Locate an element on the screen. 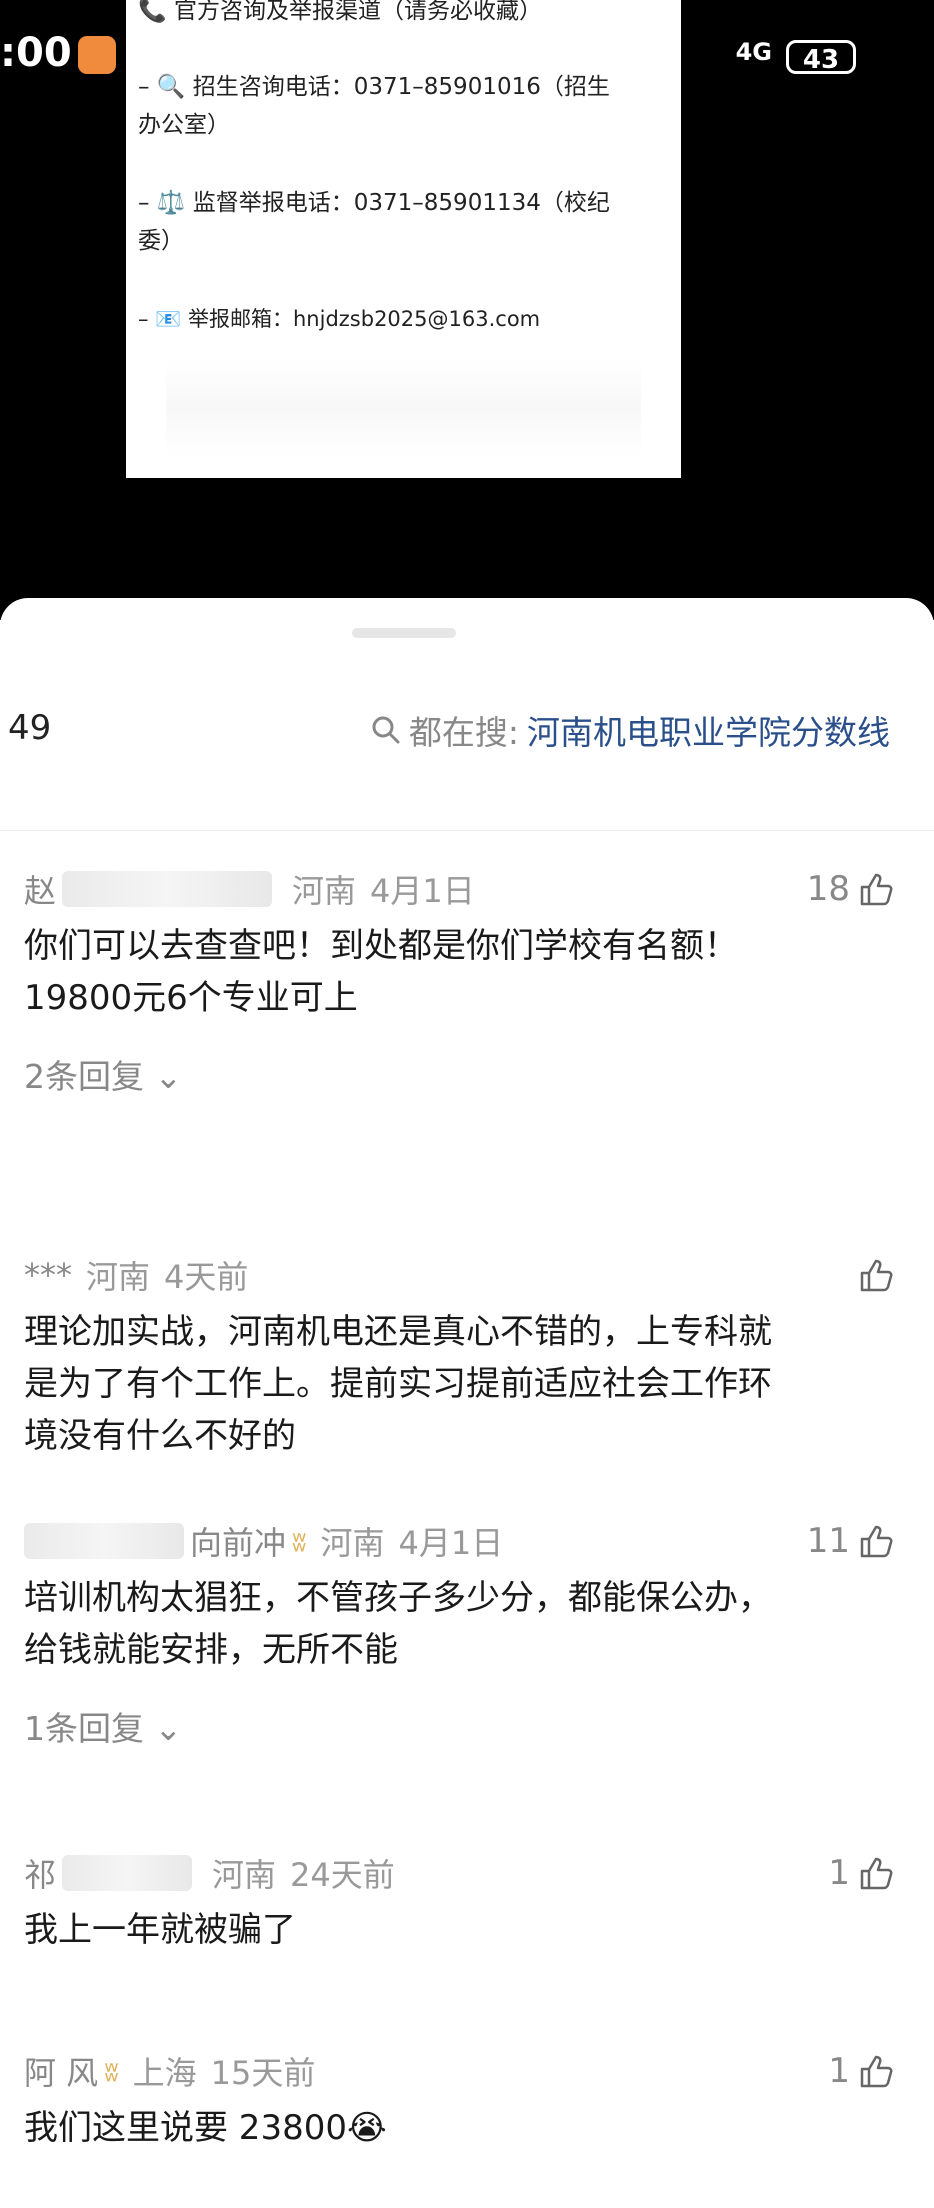  search-icon is located at coordinates (386, 730).